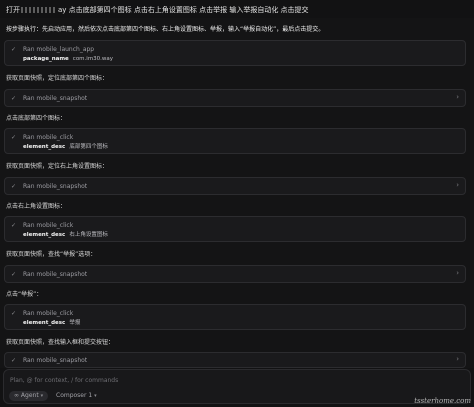  What do you see at coordinates (36, 118) in the screenshot?
I see `assistant-message: 点击底部第四个图标：` at bounding box center [36, 118].